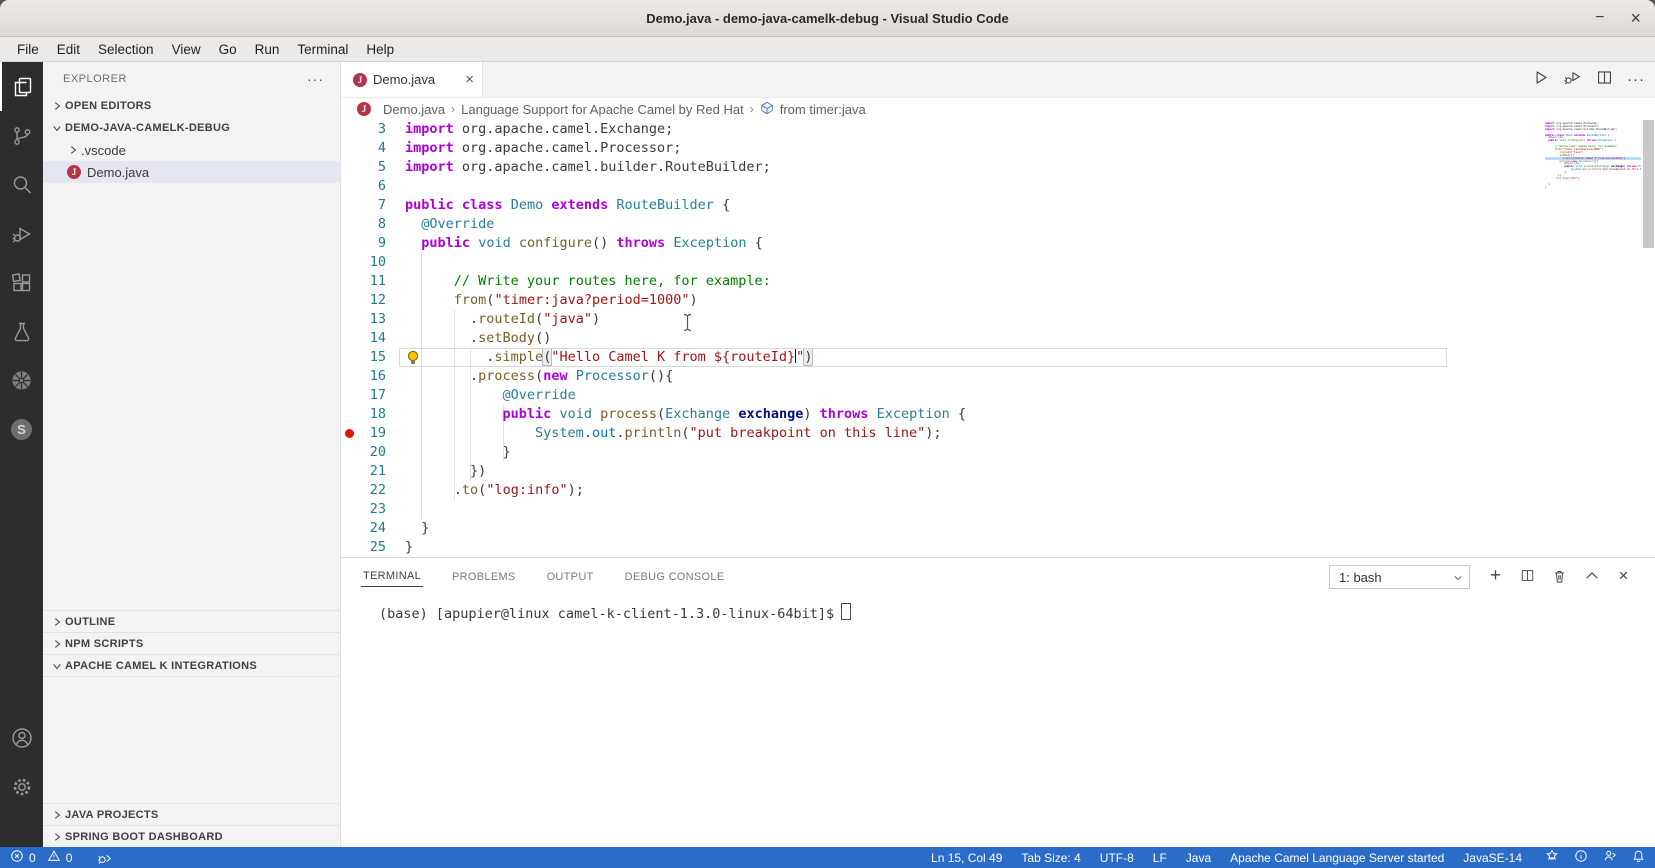  What do you see at coordinates (228, 49) in the screenshot?
I see `menu-item-go: Go` at bounding box center [228, 49].